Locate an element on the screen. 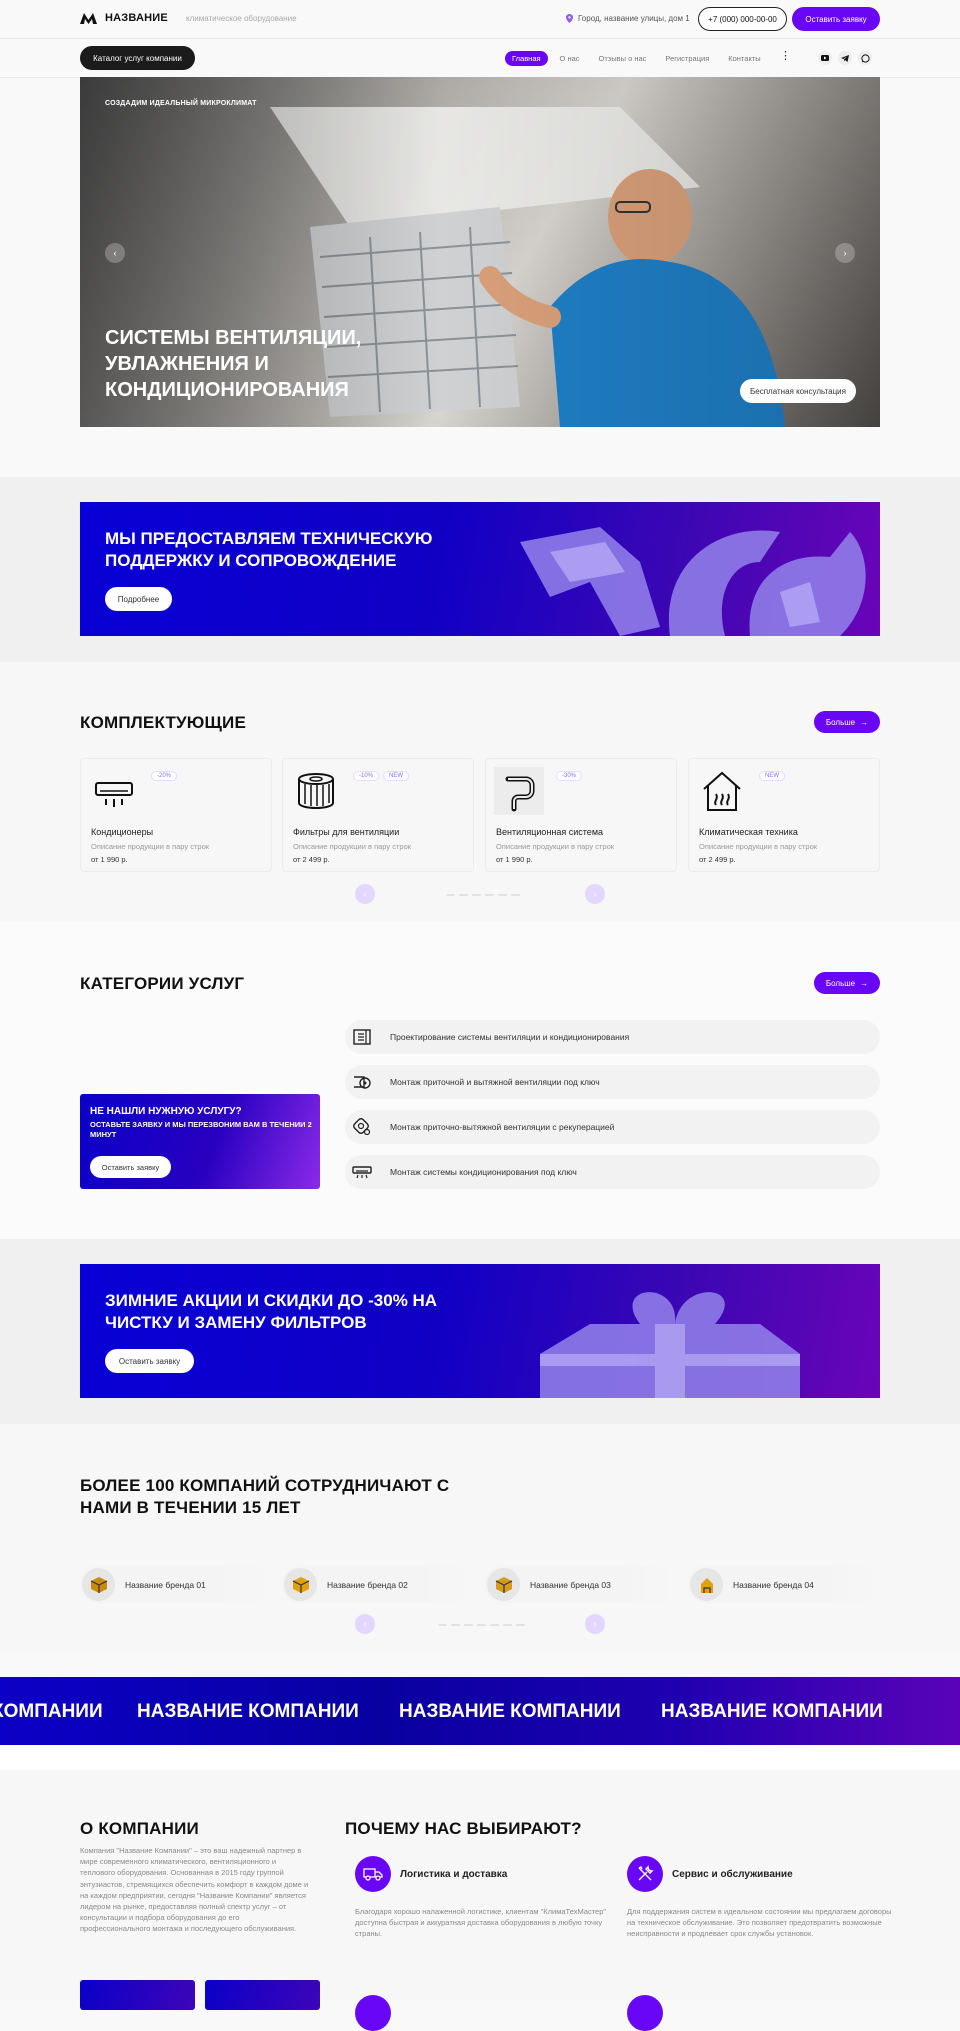  youtube-icon is located at coordinates (825, 58).